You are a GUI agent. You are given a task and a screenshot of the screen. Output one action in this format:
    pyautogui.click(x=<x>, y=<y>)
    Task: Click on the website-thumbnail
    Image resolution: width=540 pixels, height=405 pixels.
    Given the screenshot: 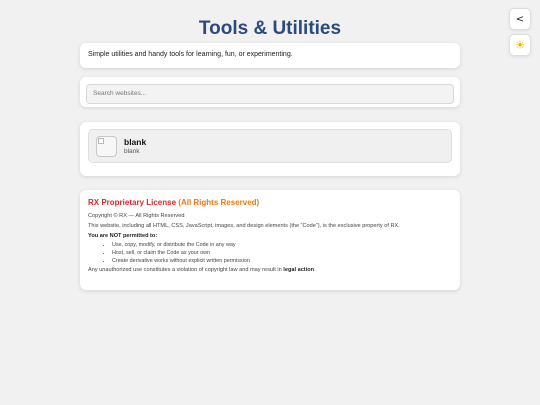 What is the action you would take?
    pyautogui.click(x=106, y=146)
    